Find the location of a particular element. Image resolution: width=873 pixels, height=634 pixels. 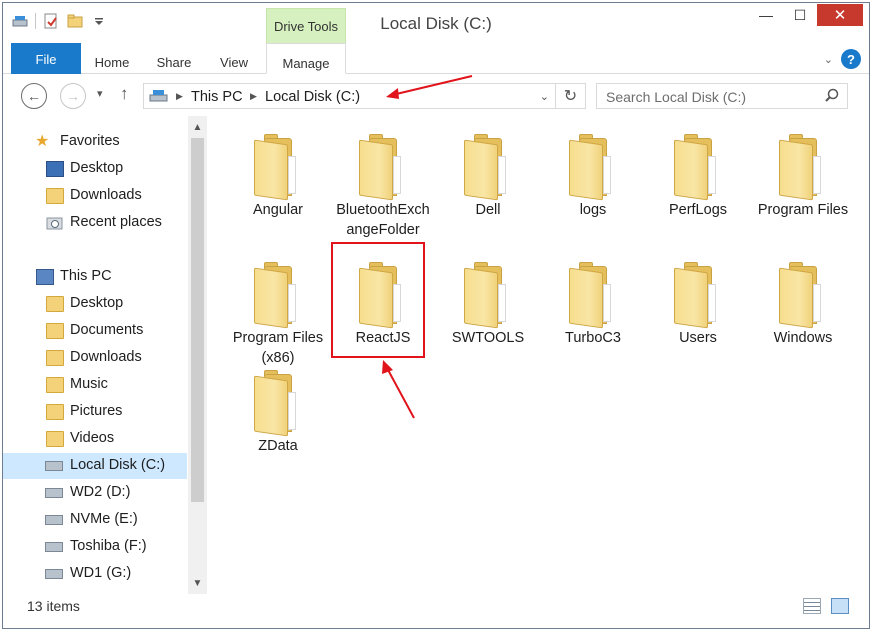

address-dropdown-icon: ⌄ is located at coordinates (544, 96).